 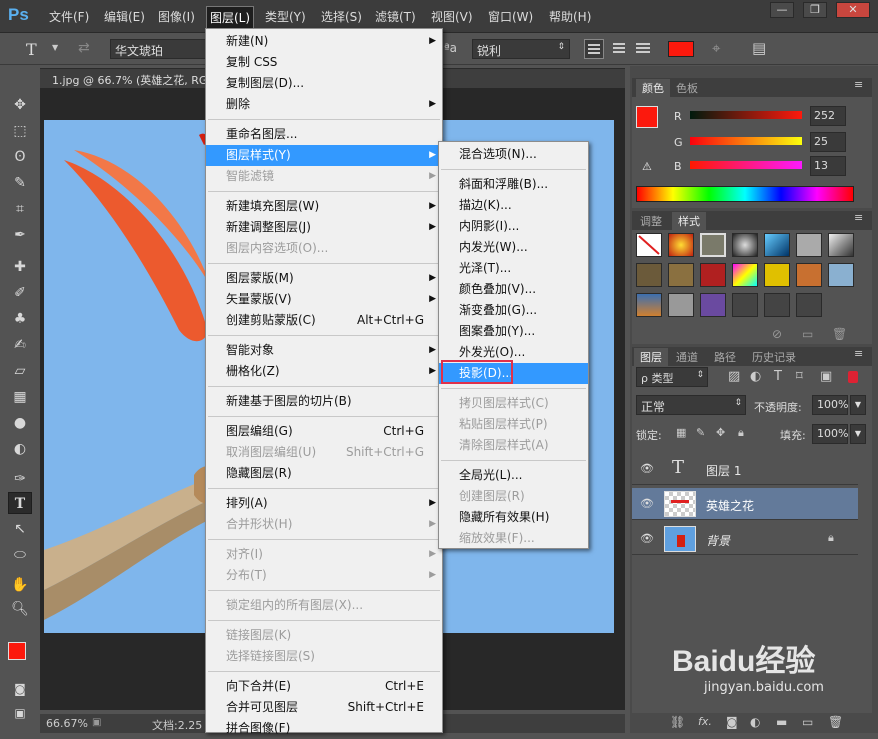 What do you see at coordinates (20, 235) in the screenshot?
I see `eyedropper-tool-icon: ✒` at bounding box center [20, 235].